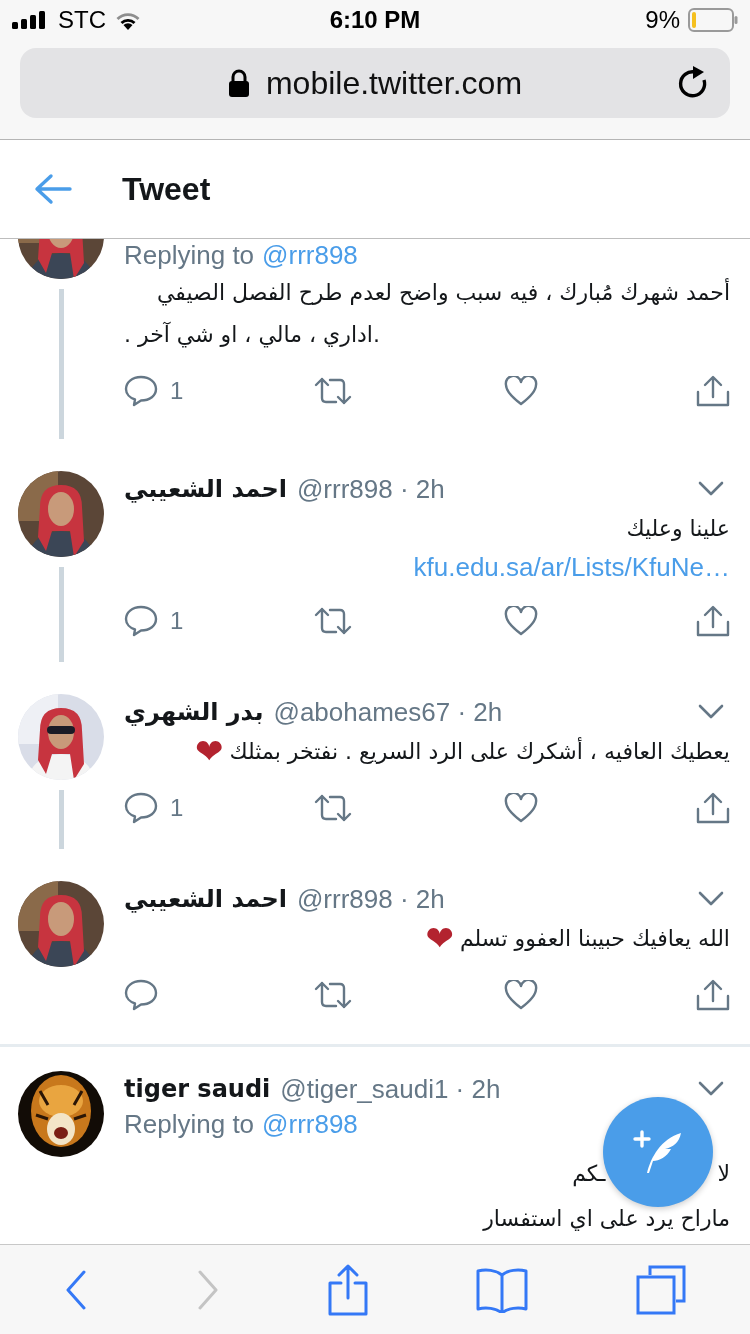 The image size is (750, 1334). What do you see at coordinates (606, 1218) in the screenshot?
I see `tweet-text: ماراح يرد على اي استفسار` at bounding box center [606, 1218].